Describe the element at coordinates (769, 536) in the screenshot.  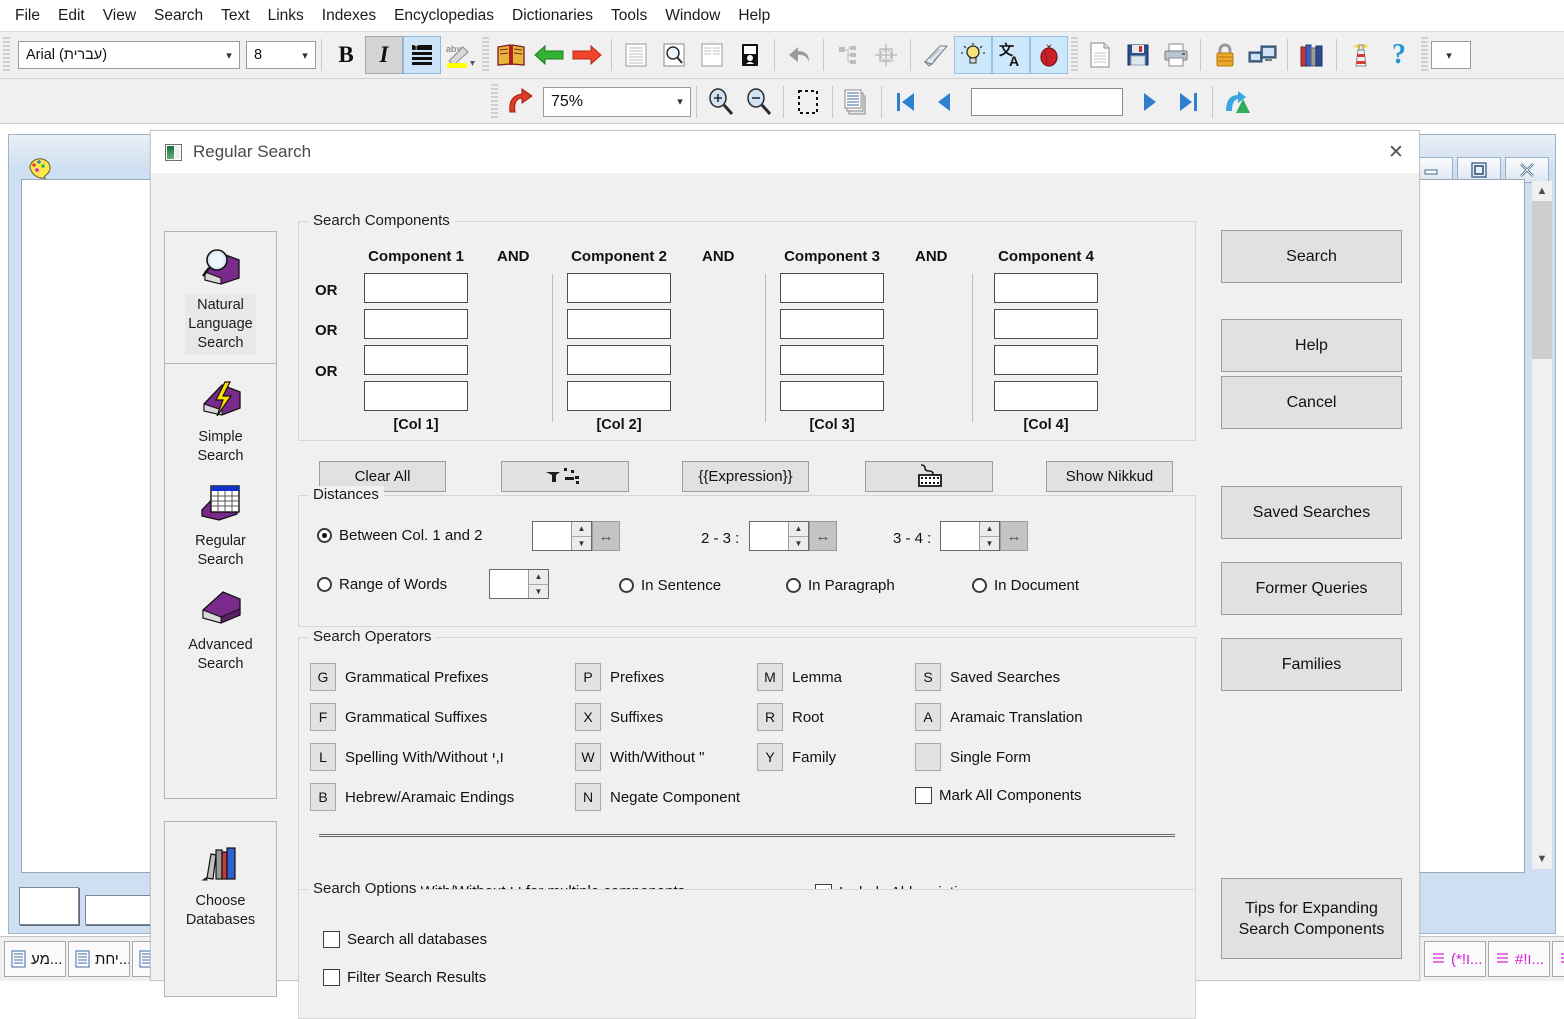
I see `pair-2-3-value` at that location.